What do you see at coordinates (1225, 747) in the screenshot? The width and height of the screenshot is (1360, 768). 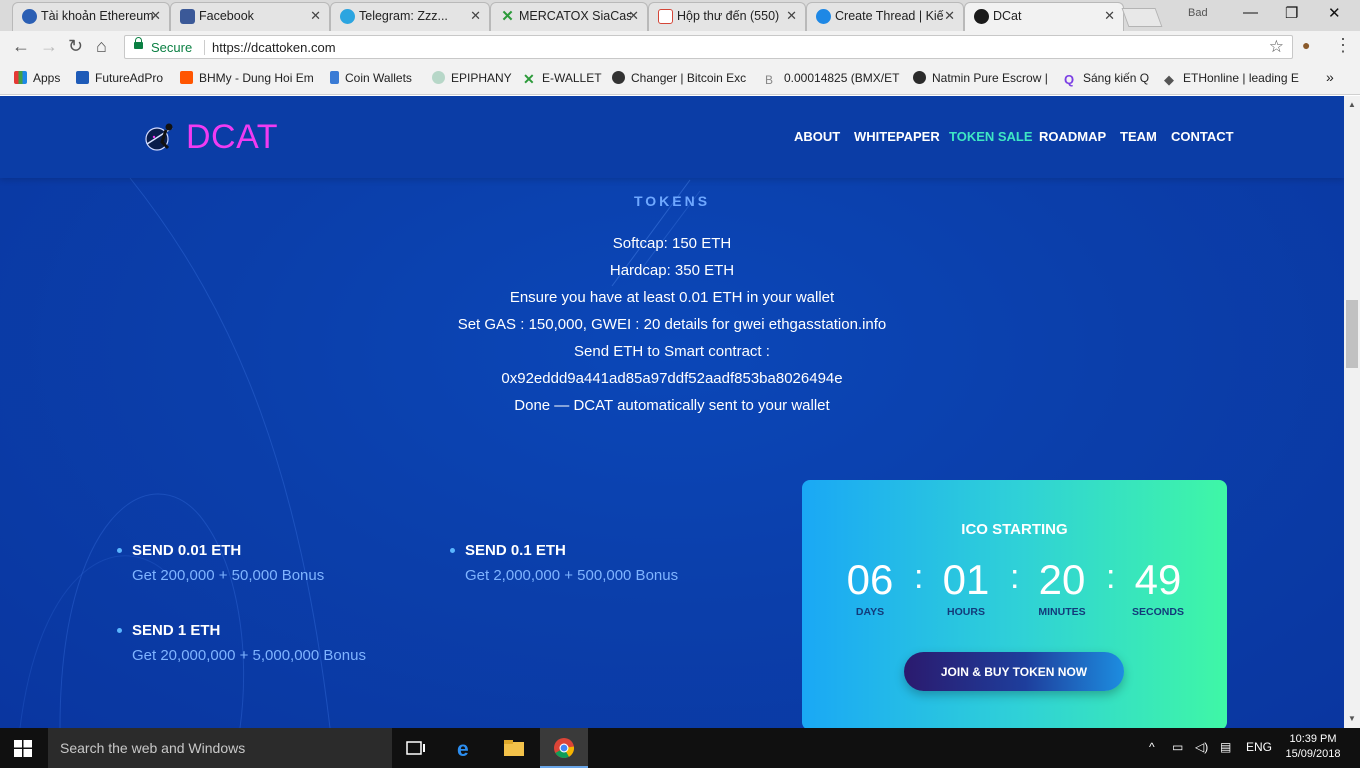 I see `notification-icon: ▤` at bounding box center [1225, 747].